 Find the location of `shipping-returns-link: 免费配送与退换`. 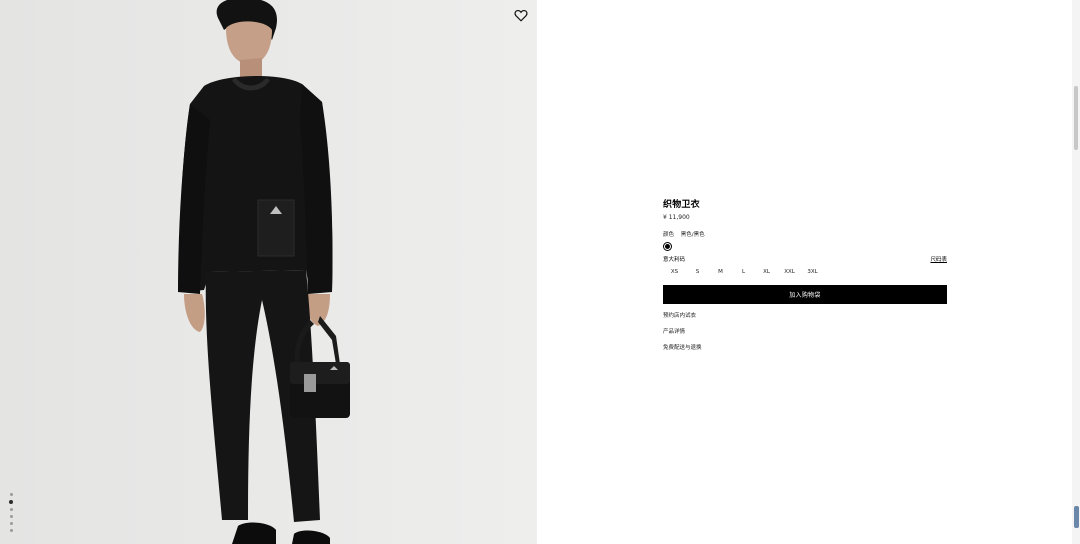

shipping-returns-link: 免费配送与退换 is located at coordinates (805, 348).